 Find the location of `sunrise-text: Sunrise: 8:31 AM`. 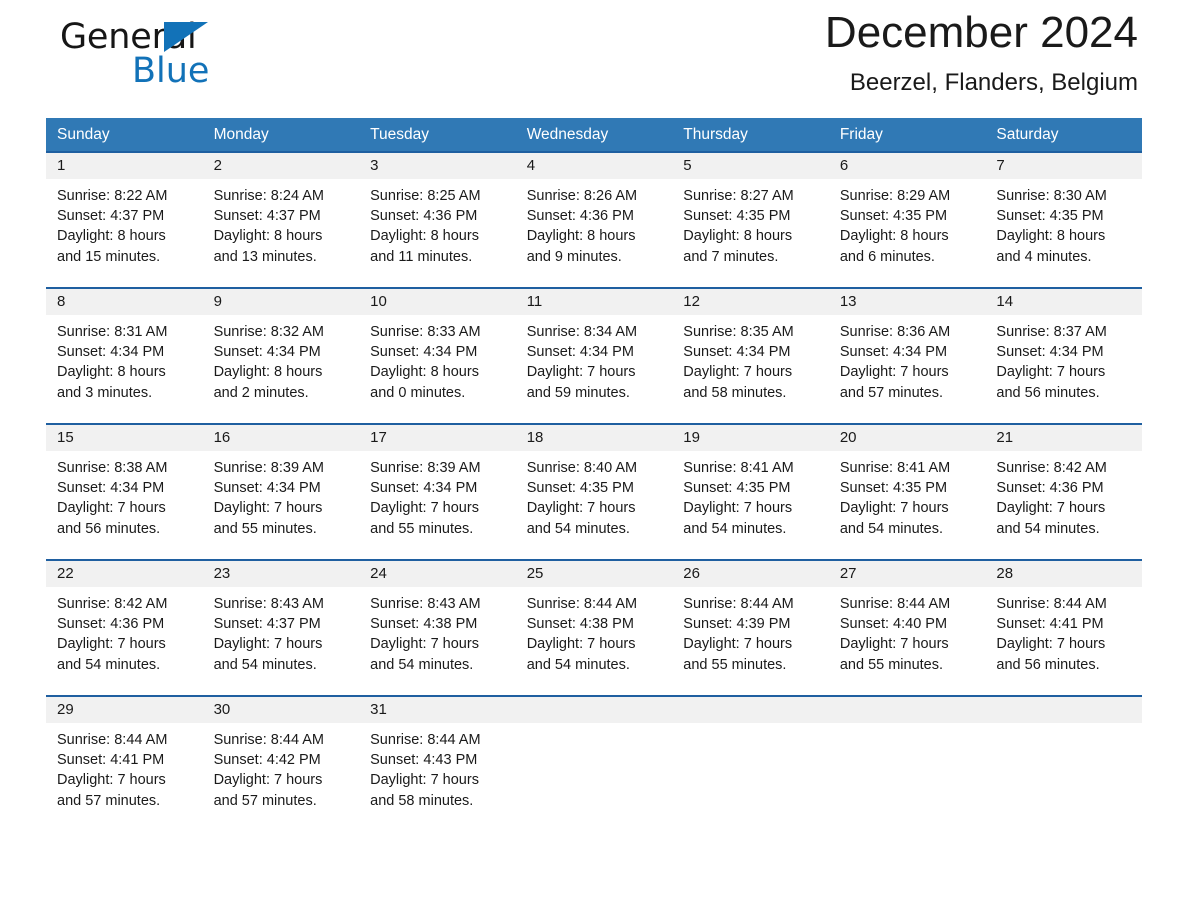

sunrise-text: Sunrise: 8:31 AM is located at coordinates (112, 332).